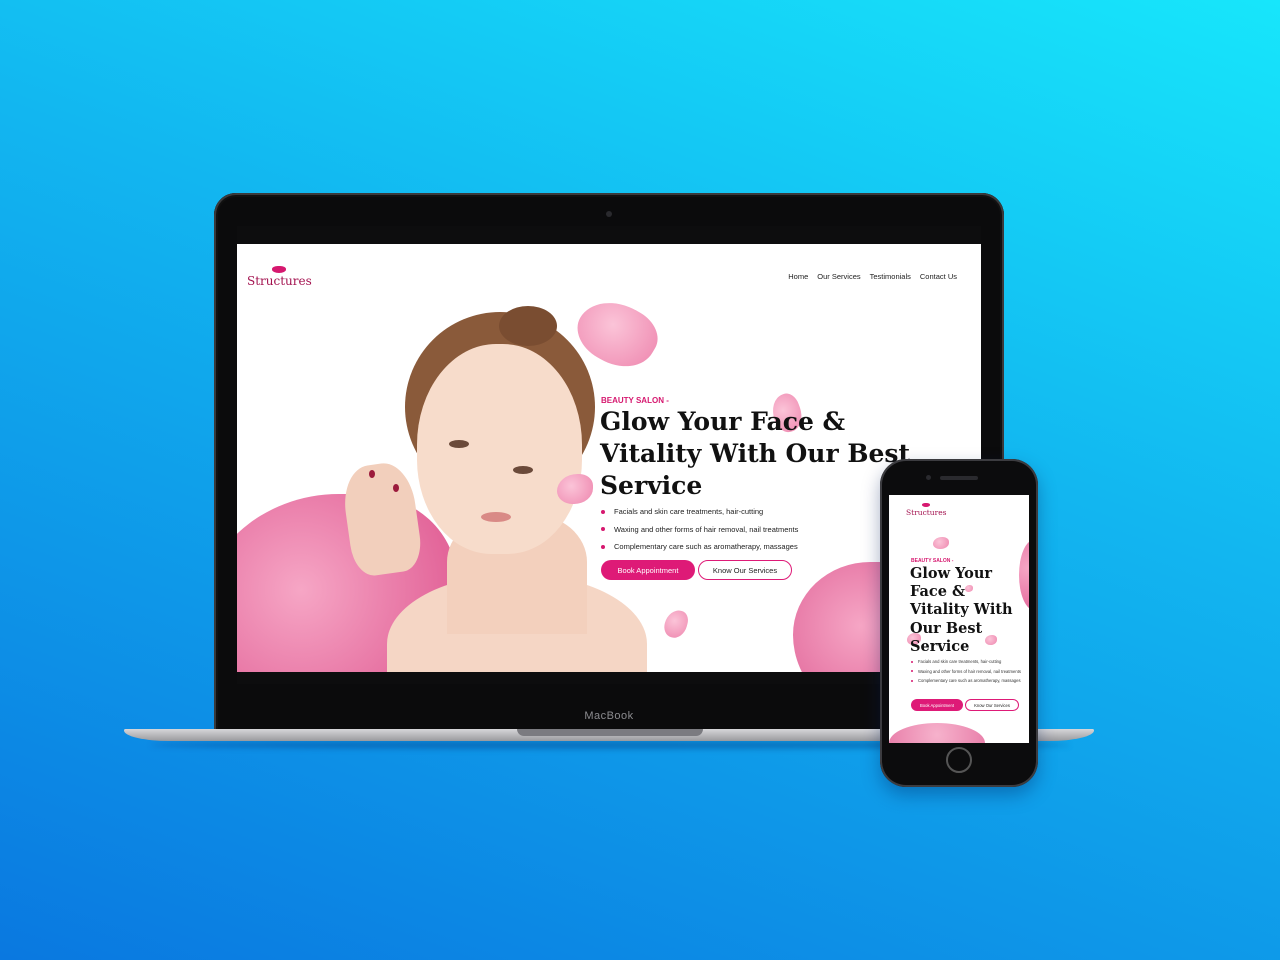  Describe the element at coordinates (499, 449) in the screenshot. I see `model-face` at that location.